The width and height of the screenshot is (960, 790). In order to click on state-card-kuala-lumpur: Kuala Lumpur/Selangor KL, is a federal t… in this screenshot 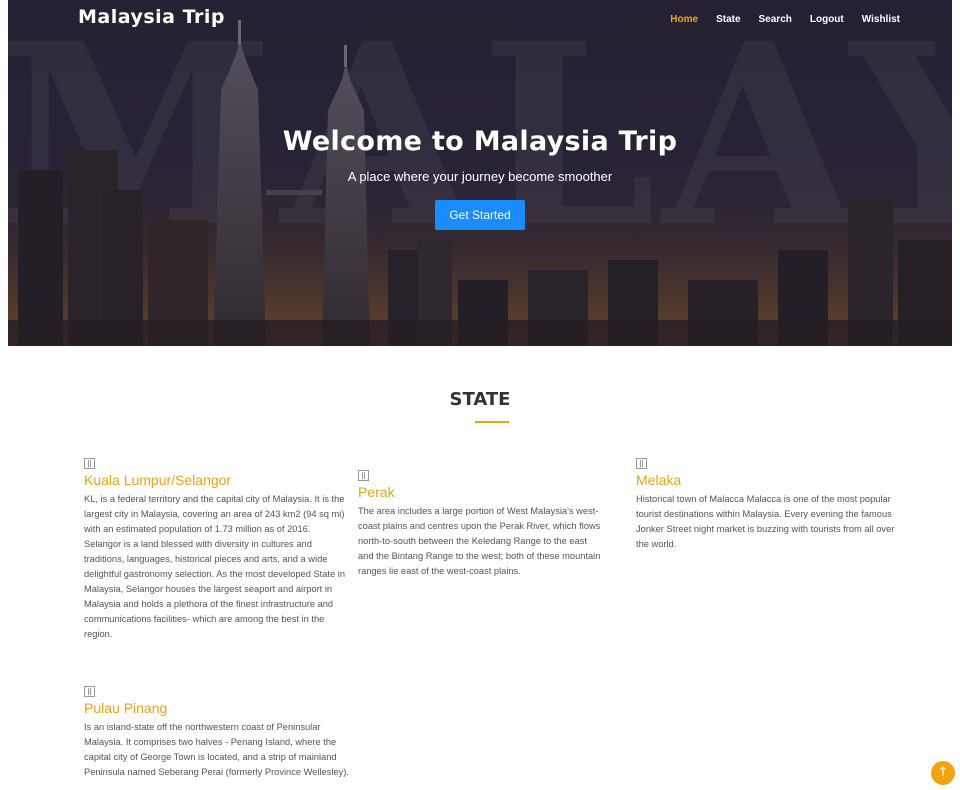, I will do `click(215, 550)`.